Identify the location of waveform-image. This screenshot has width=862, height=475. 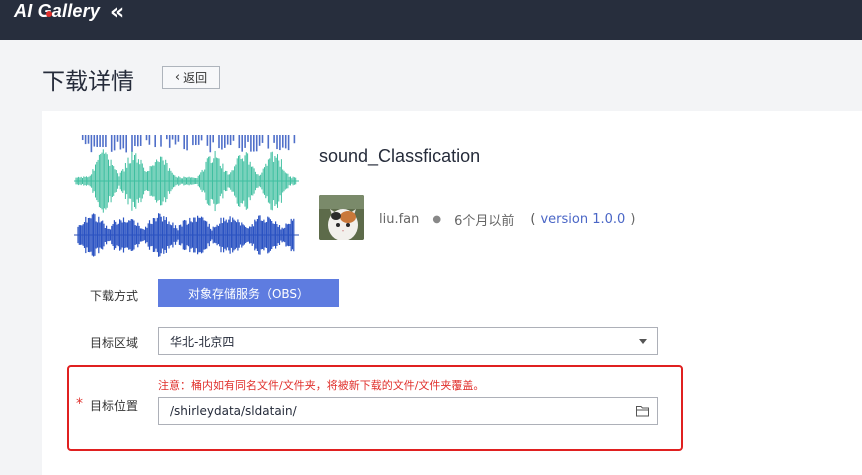
(186, 196).